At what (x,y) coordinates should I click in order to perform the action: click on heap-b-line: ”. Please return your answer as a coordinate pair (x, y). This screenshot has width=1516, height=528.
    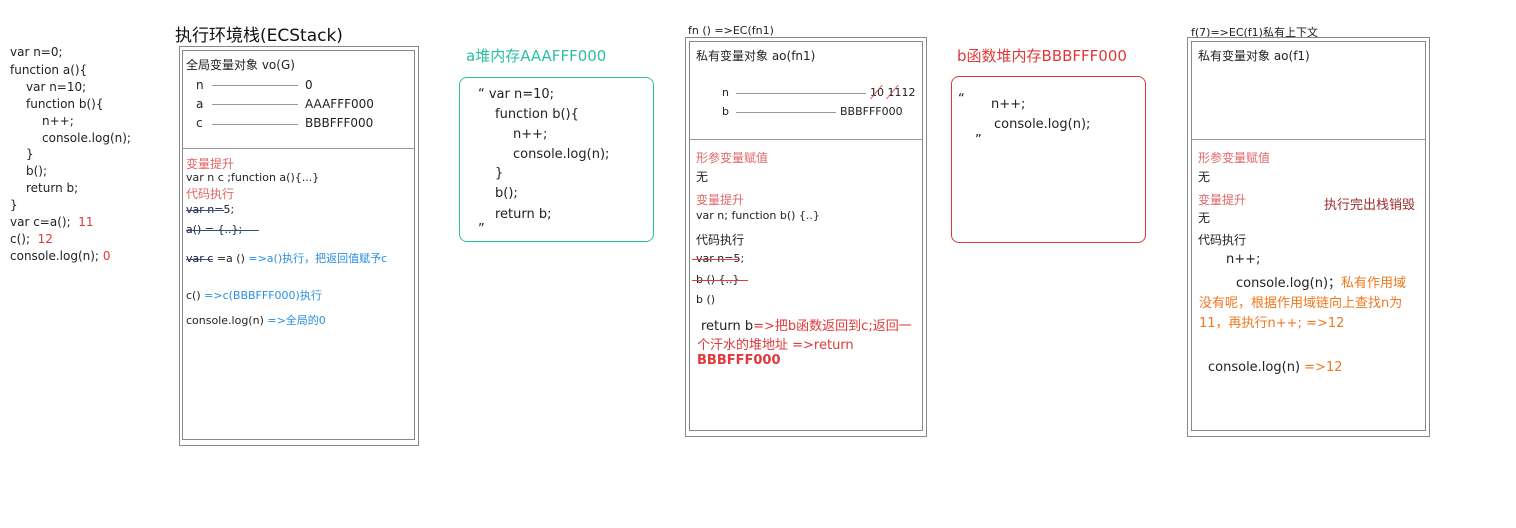
    Looking at the image, I should click on (978, 140).